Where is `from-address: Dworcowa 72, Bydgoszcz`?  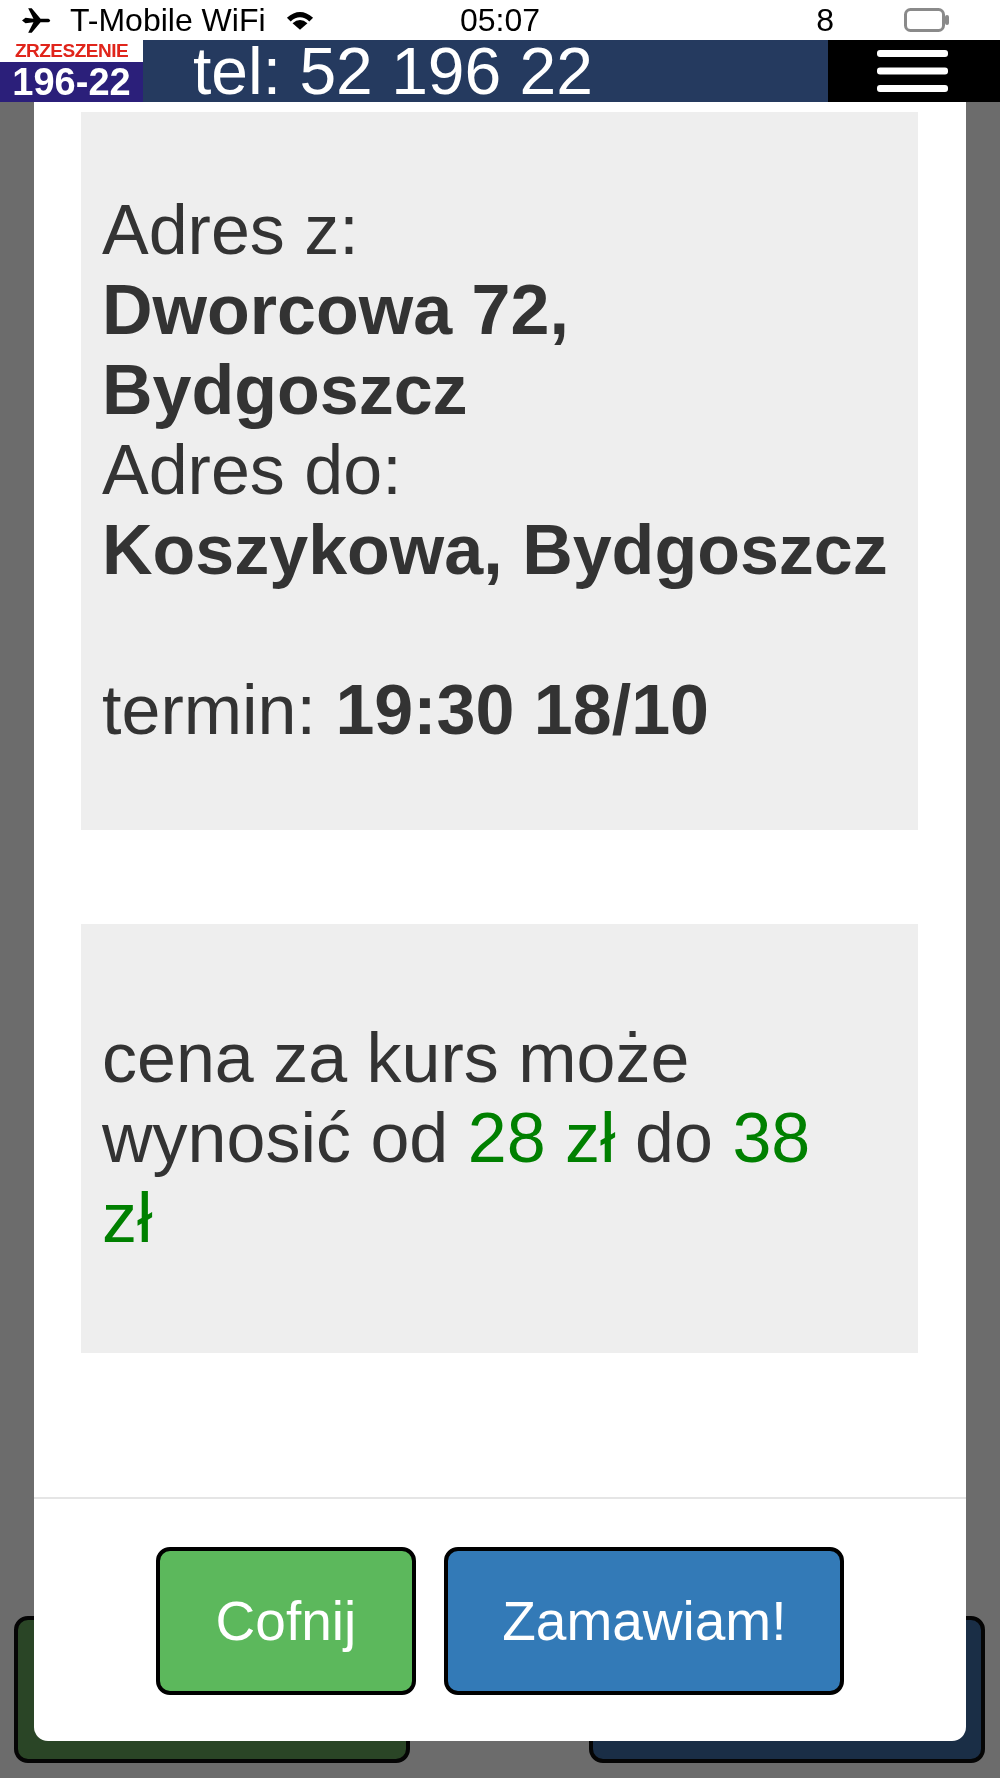
from-address: Dworcowa 72, Bydgoszcz is located at coordinates (336, 350).